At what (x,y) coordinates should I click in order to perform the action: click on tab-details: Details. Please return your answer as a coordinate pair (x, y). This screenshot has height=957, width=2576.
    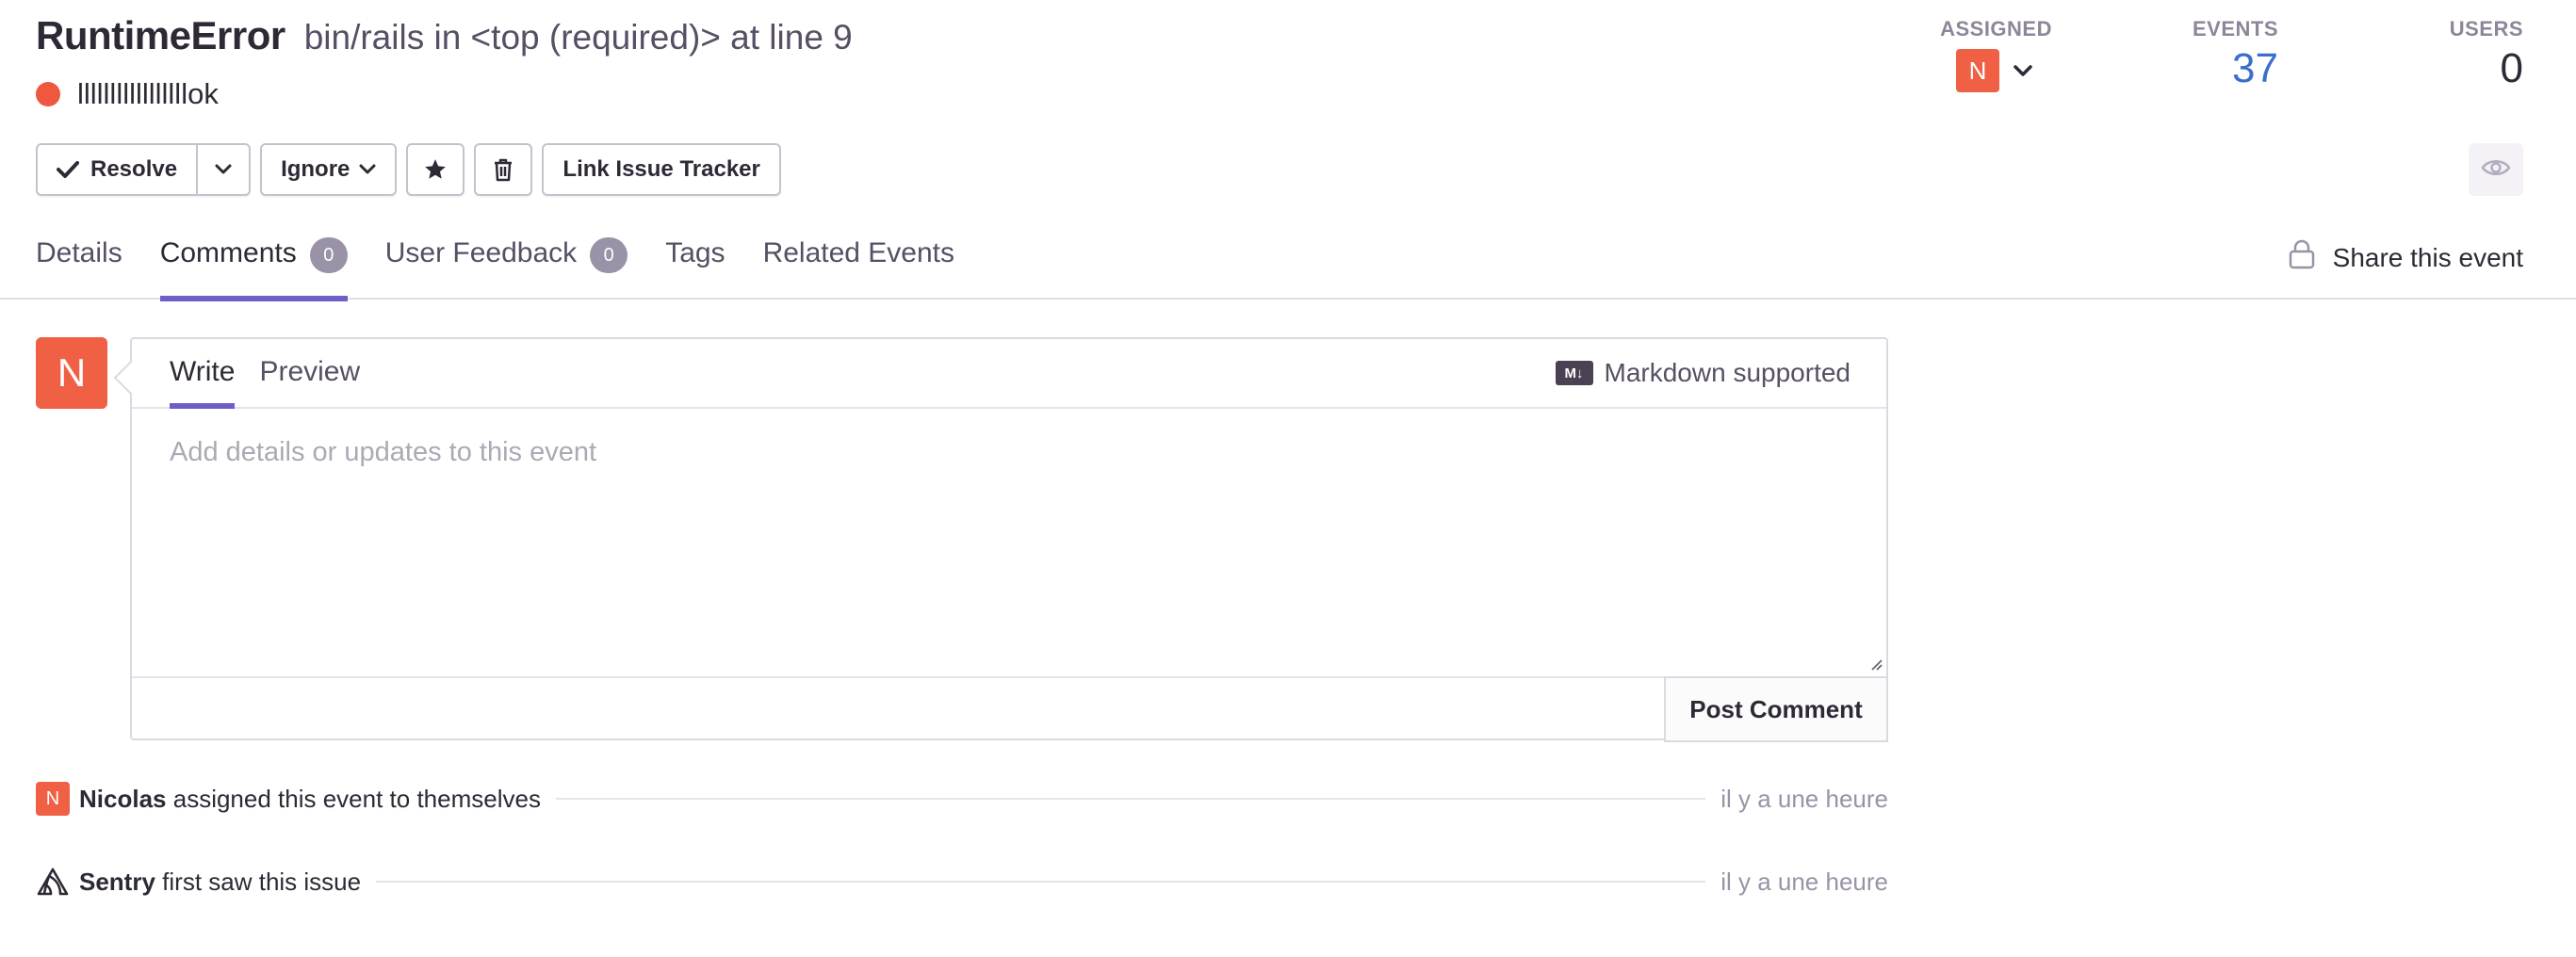
    Looking at the image, I should click on (79, 267).